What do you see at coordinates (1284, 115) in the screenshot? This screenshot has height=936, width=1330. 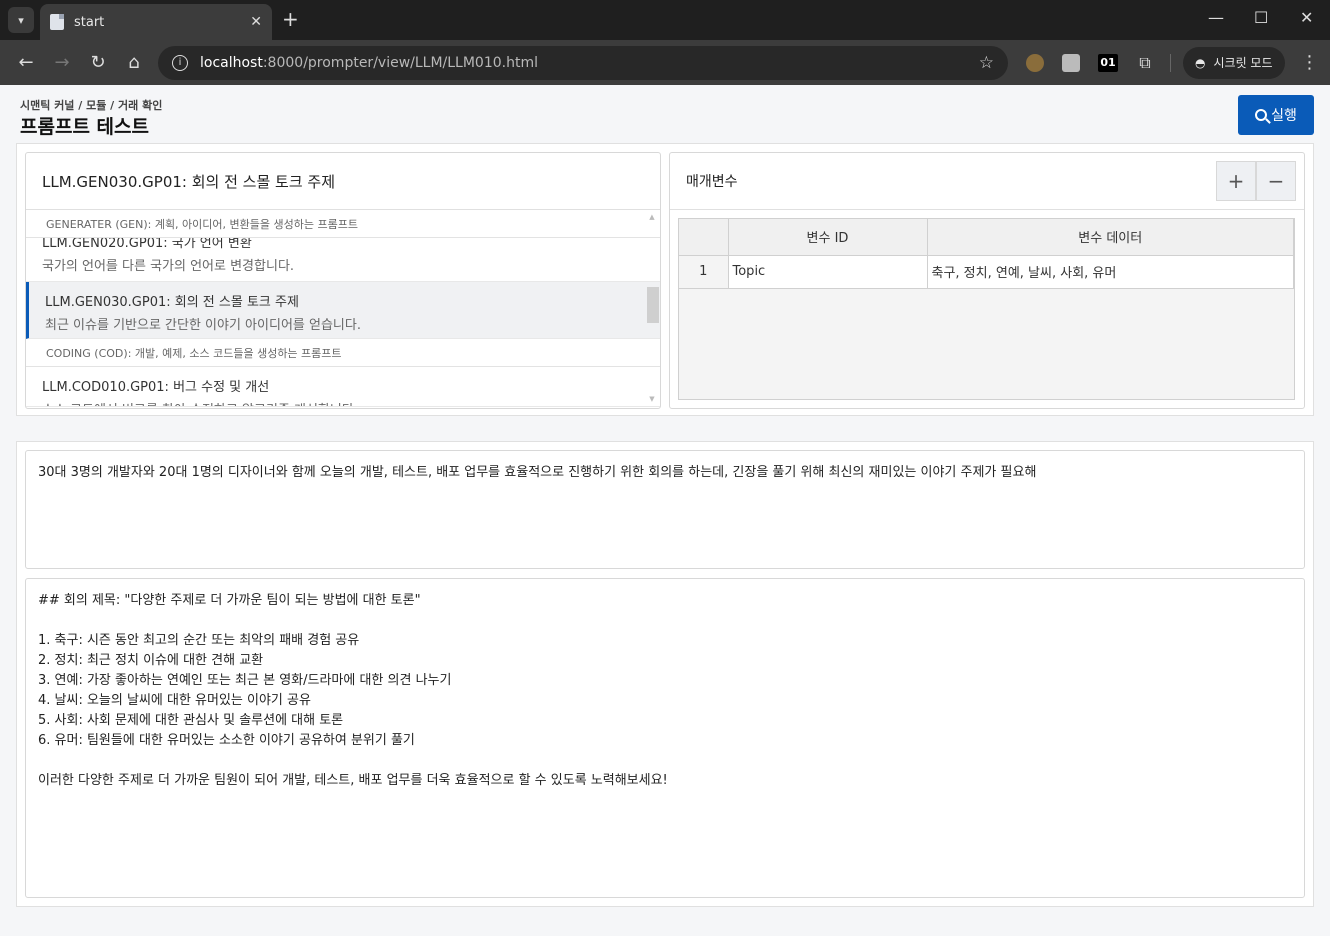 I see `run-label: 실행` at bounding box center [1284, 115].